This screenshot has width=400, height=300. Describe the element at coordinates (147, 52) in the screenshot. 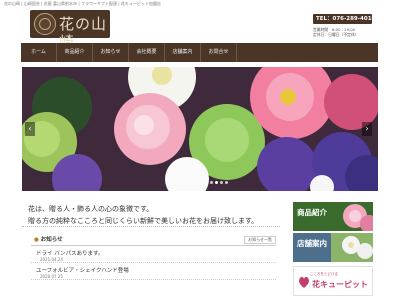

I see `nav-item-company: 会社概要` at that location.